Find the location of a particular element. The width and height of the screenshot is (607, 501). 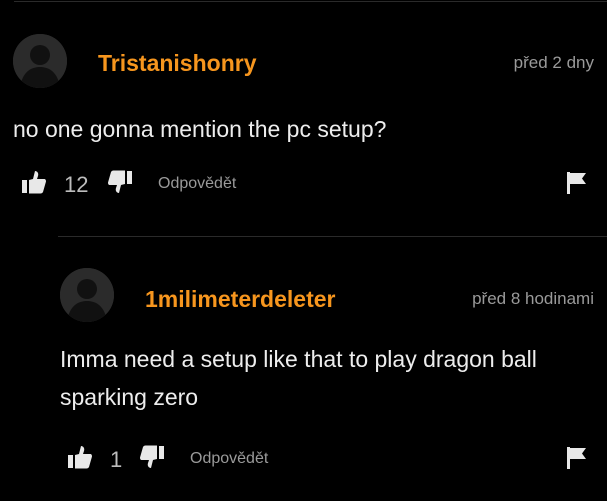

reply-username: 1milimeterdeleter is located at coordinates (240, 299).